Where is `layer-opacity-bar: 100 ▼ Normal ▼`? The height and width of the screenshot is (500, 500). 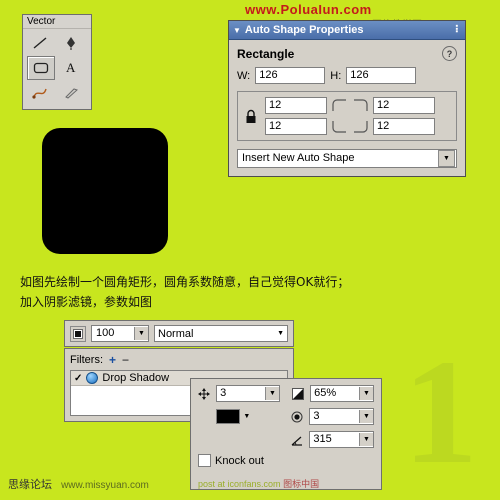 layer-opacity-bar: 100 ▼ Normal ▼ is located at coordinates (179, 333).